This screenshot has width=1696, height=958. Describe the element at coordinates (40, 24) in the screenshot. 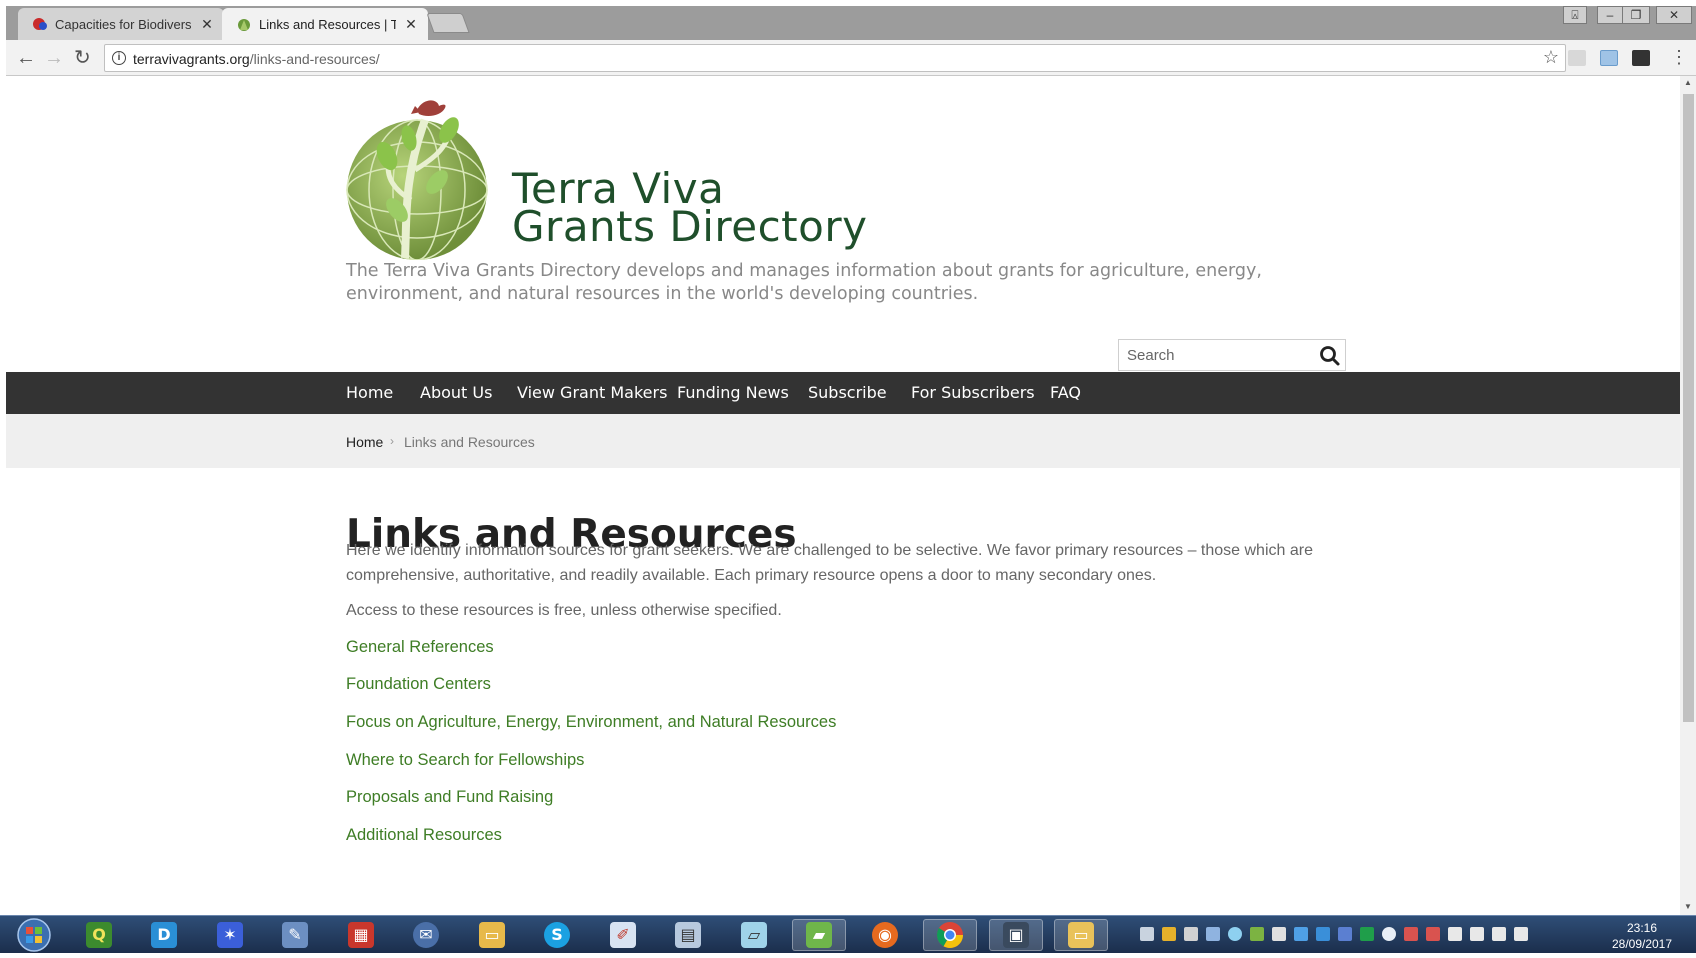

I see `red-blue-icon` at that location.